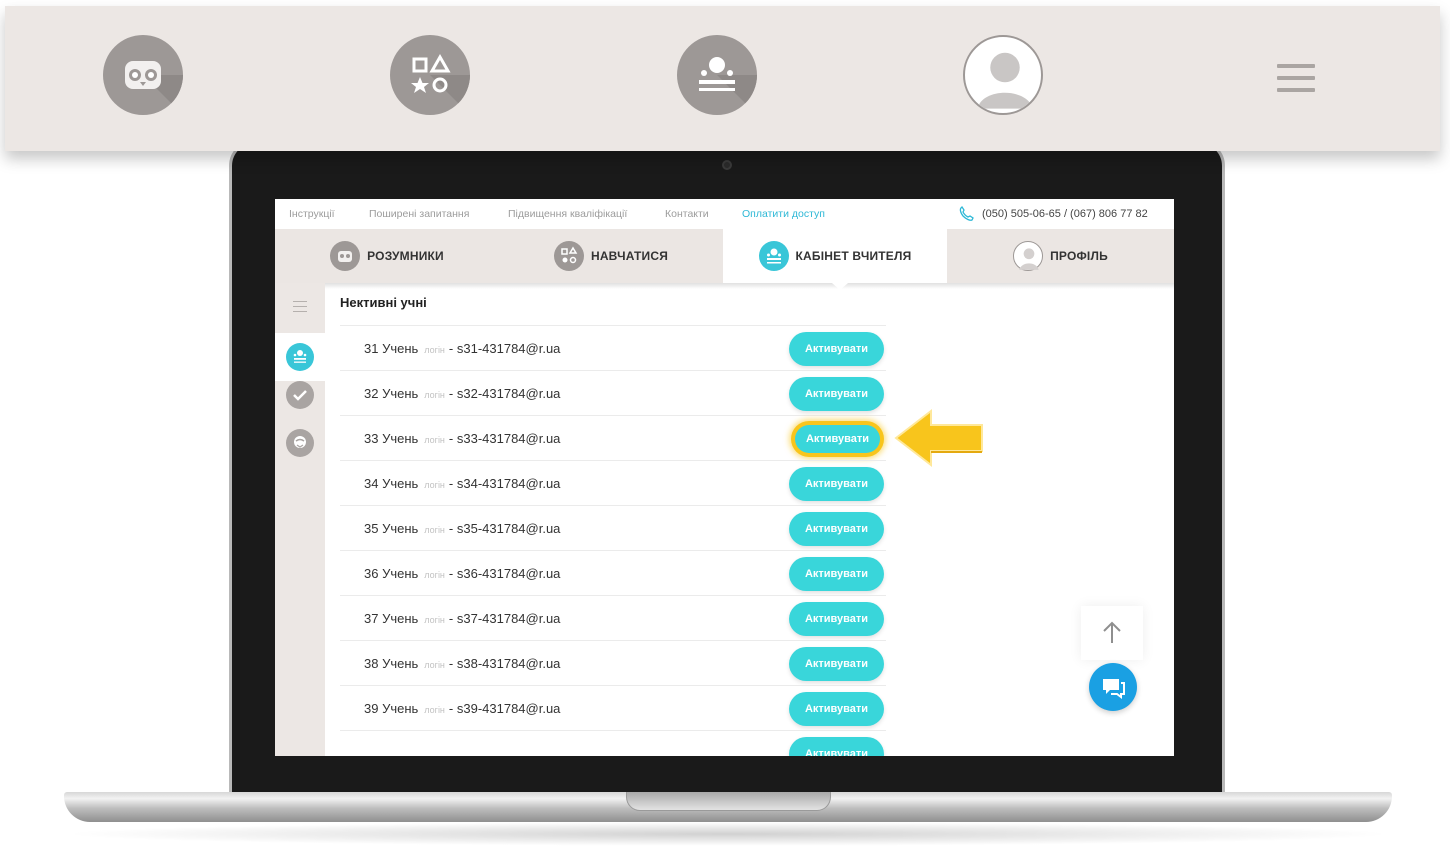 This screenshot has height=868, width=1450. Describe the element at coordinates (613, 437) in the screenshot. I see `student-row: 33 Учень логін - s33-431784@r.ua Активувати` at that location.